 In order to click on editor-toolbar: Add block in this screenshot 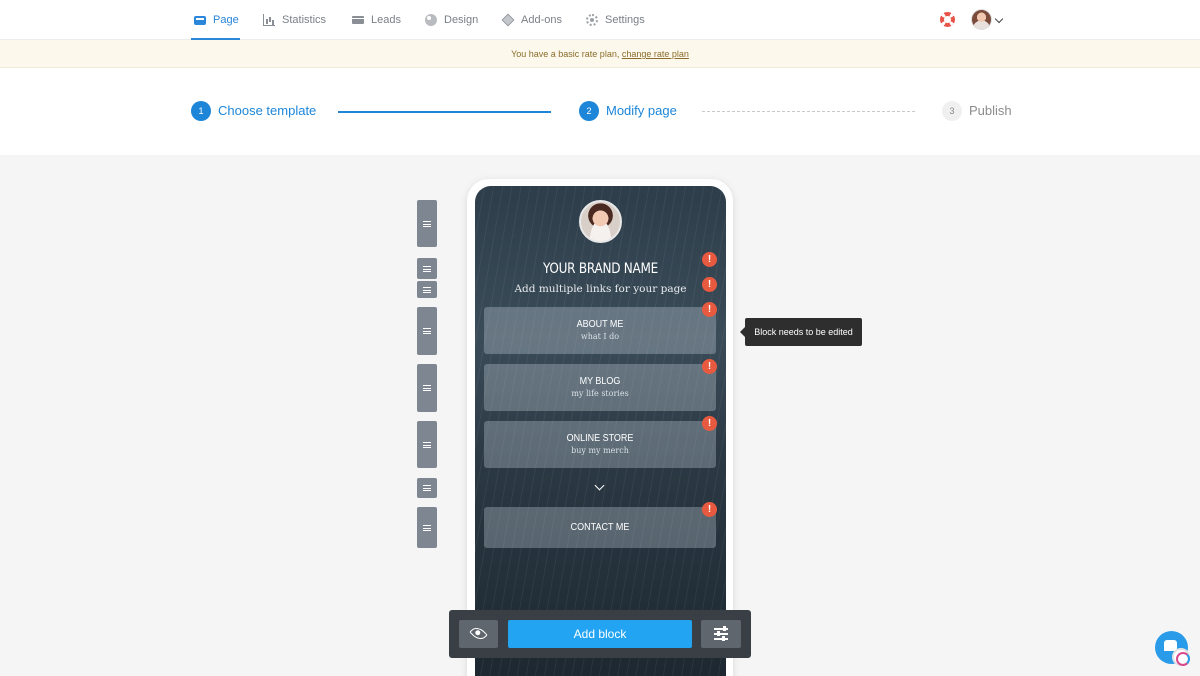, I will do `click(600, 634)`.